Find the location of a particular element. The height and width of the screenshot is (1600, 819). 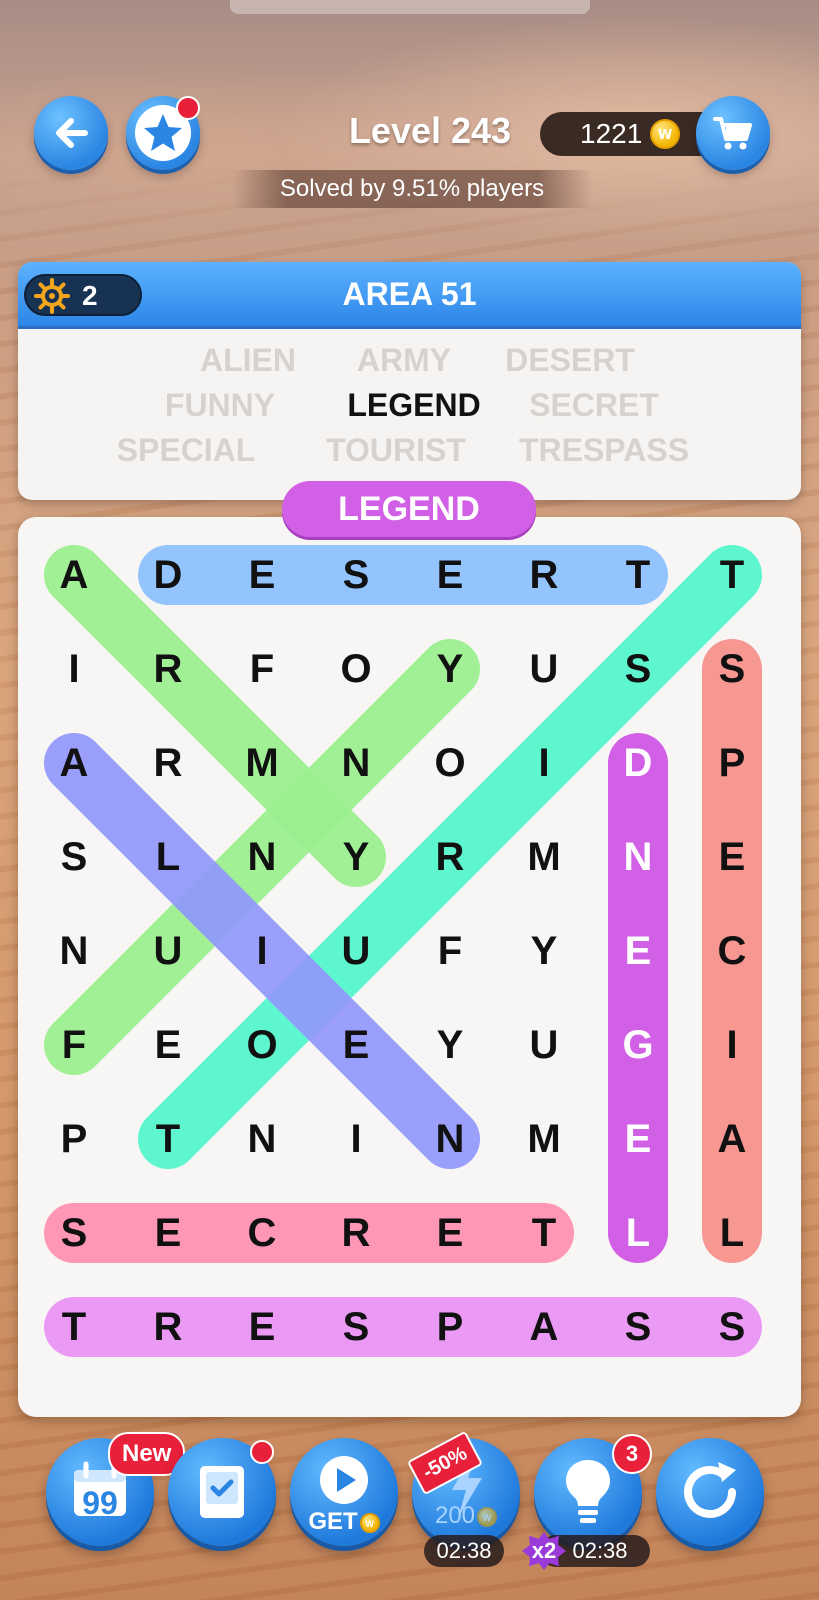

refresh-icon is located at coordinates (710, 1490).